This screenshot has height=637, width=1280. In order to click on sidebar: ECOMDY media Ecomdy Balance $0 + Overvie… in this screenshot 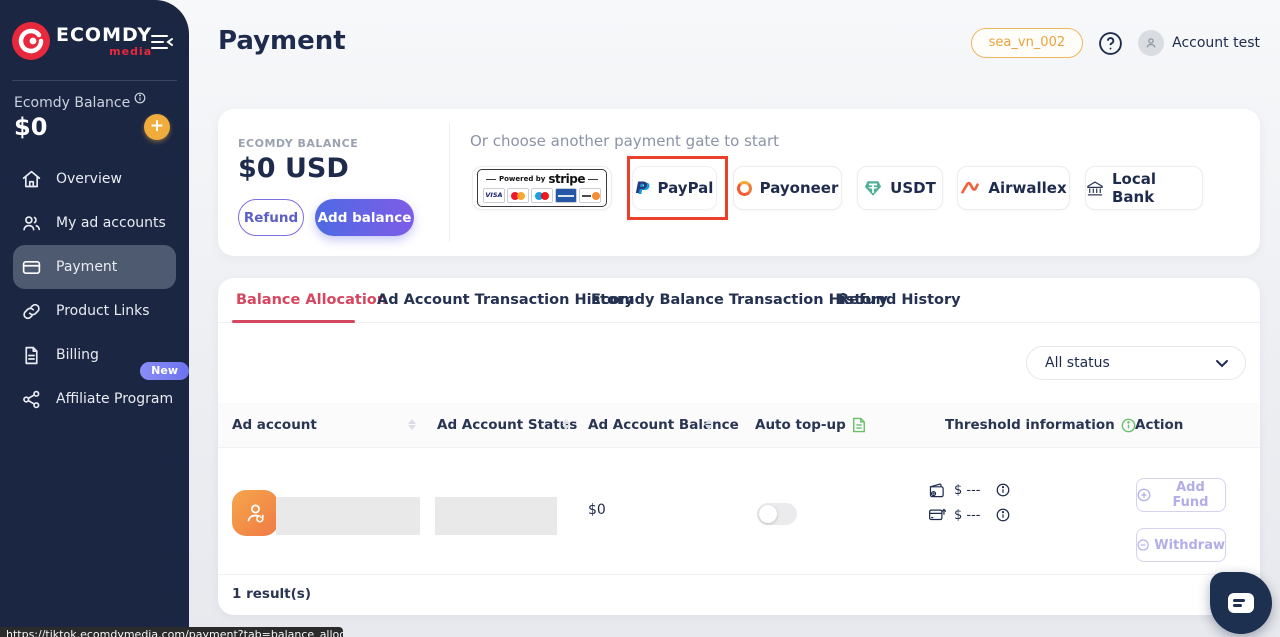, I will do `click(94, 318)`.